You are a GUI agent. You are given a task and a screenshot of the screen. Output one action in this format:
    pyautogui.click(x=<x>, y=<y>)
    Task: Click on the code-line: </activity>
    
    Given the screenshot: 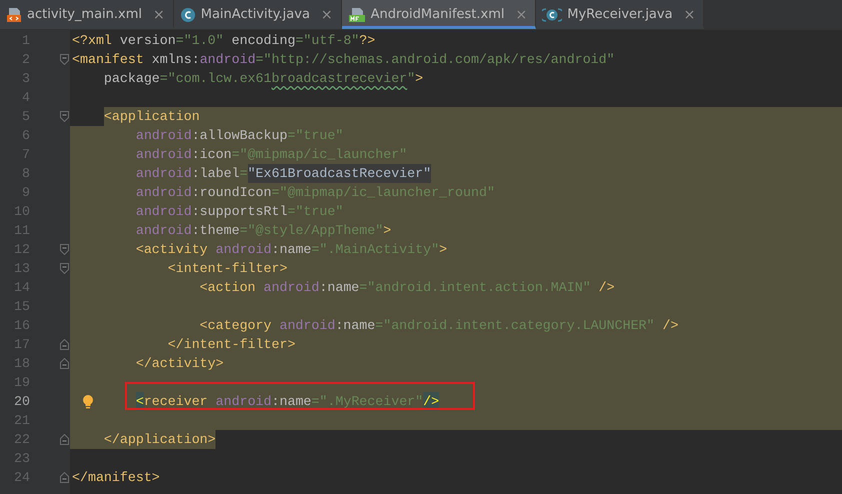 What is the action you would take?
    pyautogui.click(x=179, y=364)
    